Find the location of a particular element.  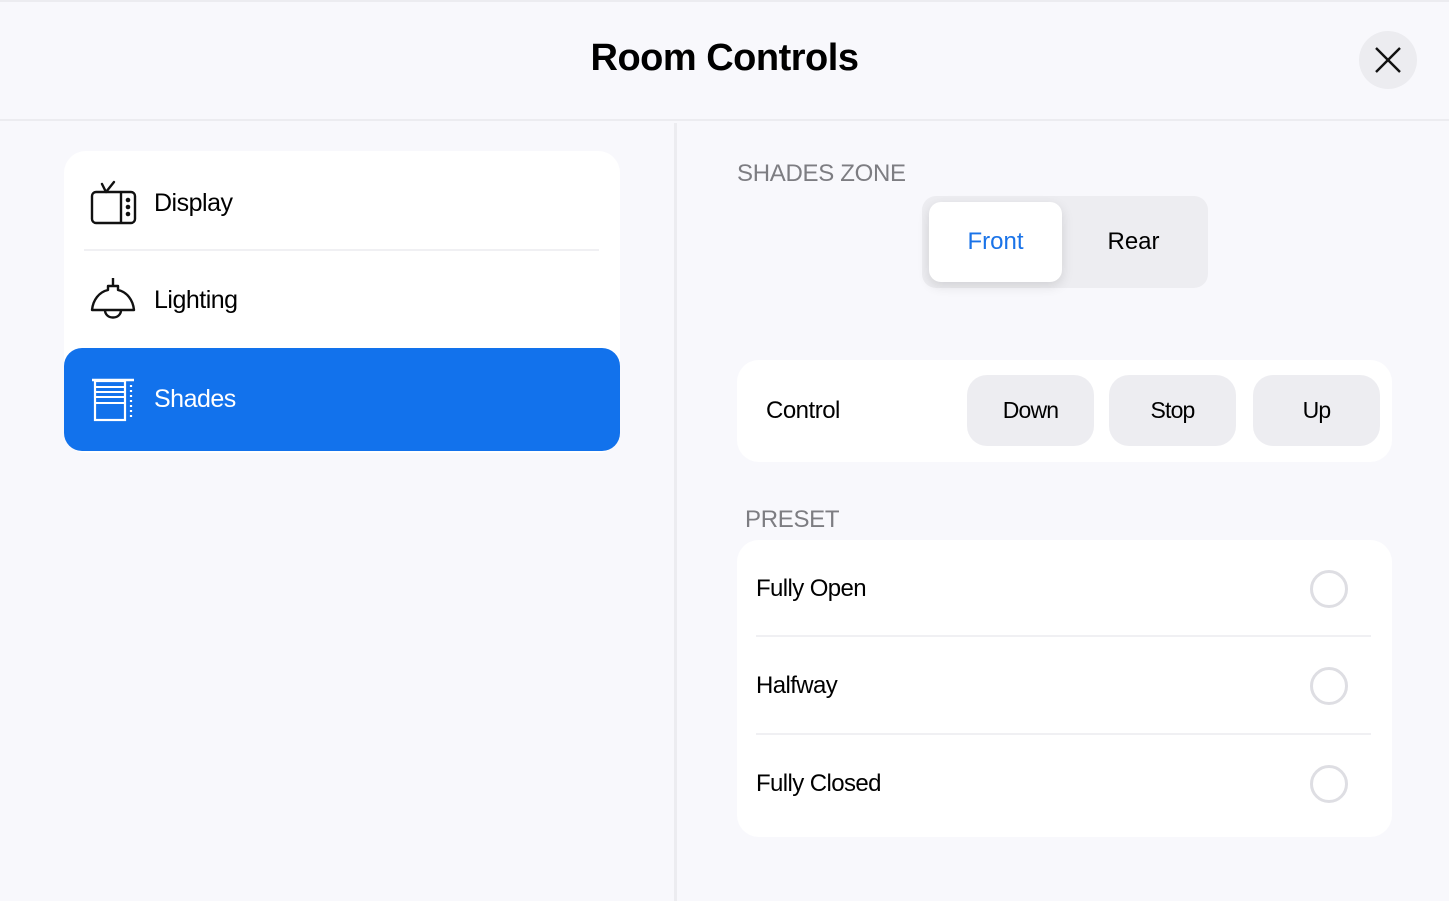

control-card: Control Down Stop Up is located at coordinates (1064, 411).